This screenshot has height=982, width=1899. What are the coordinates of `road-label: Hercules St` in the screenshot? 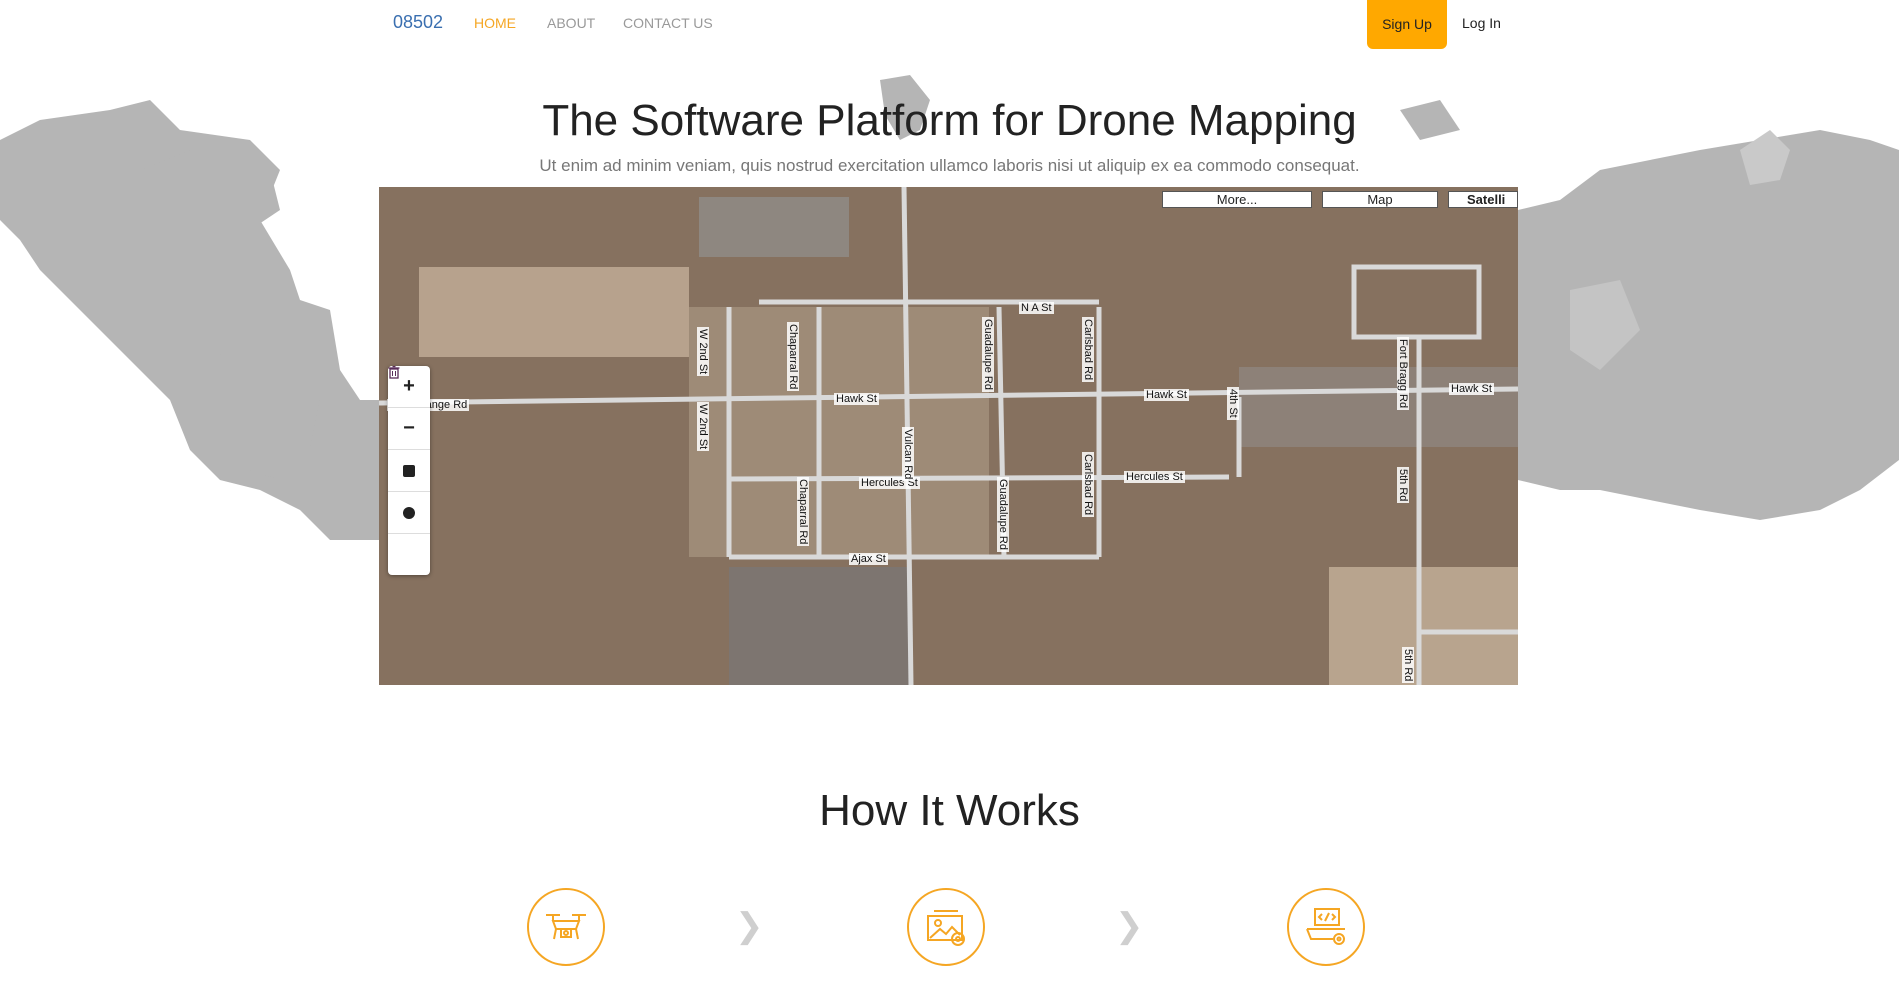 It's located at (1154, 477).